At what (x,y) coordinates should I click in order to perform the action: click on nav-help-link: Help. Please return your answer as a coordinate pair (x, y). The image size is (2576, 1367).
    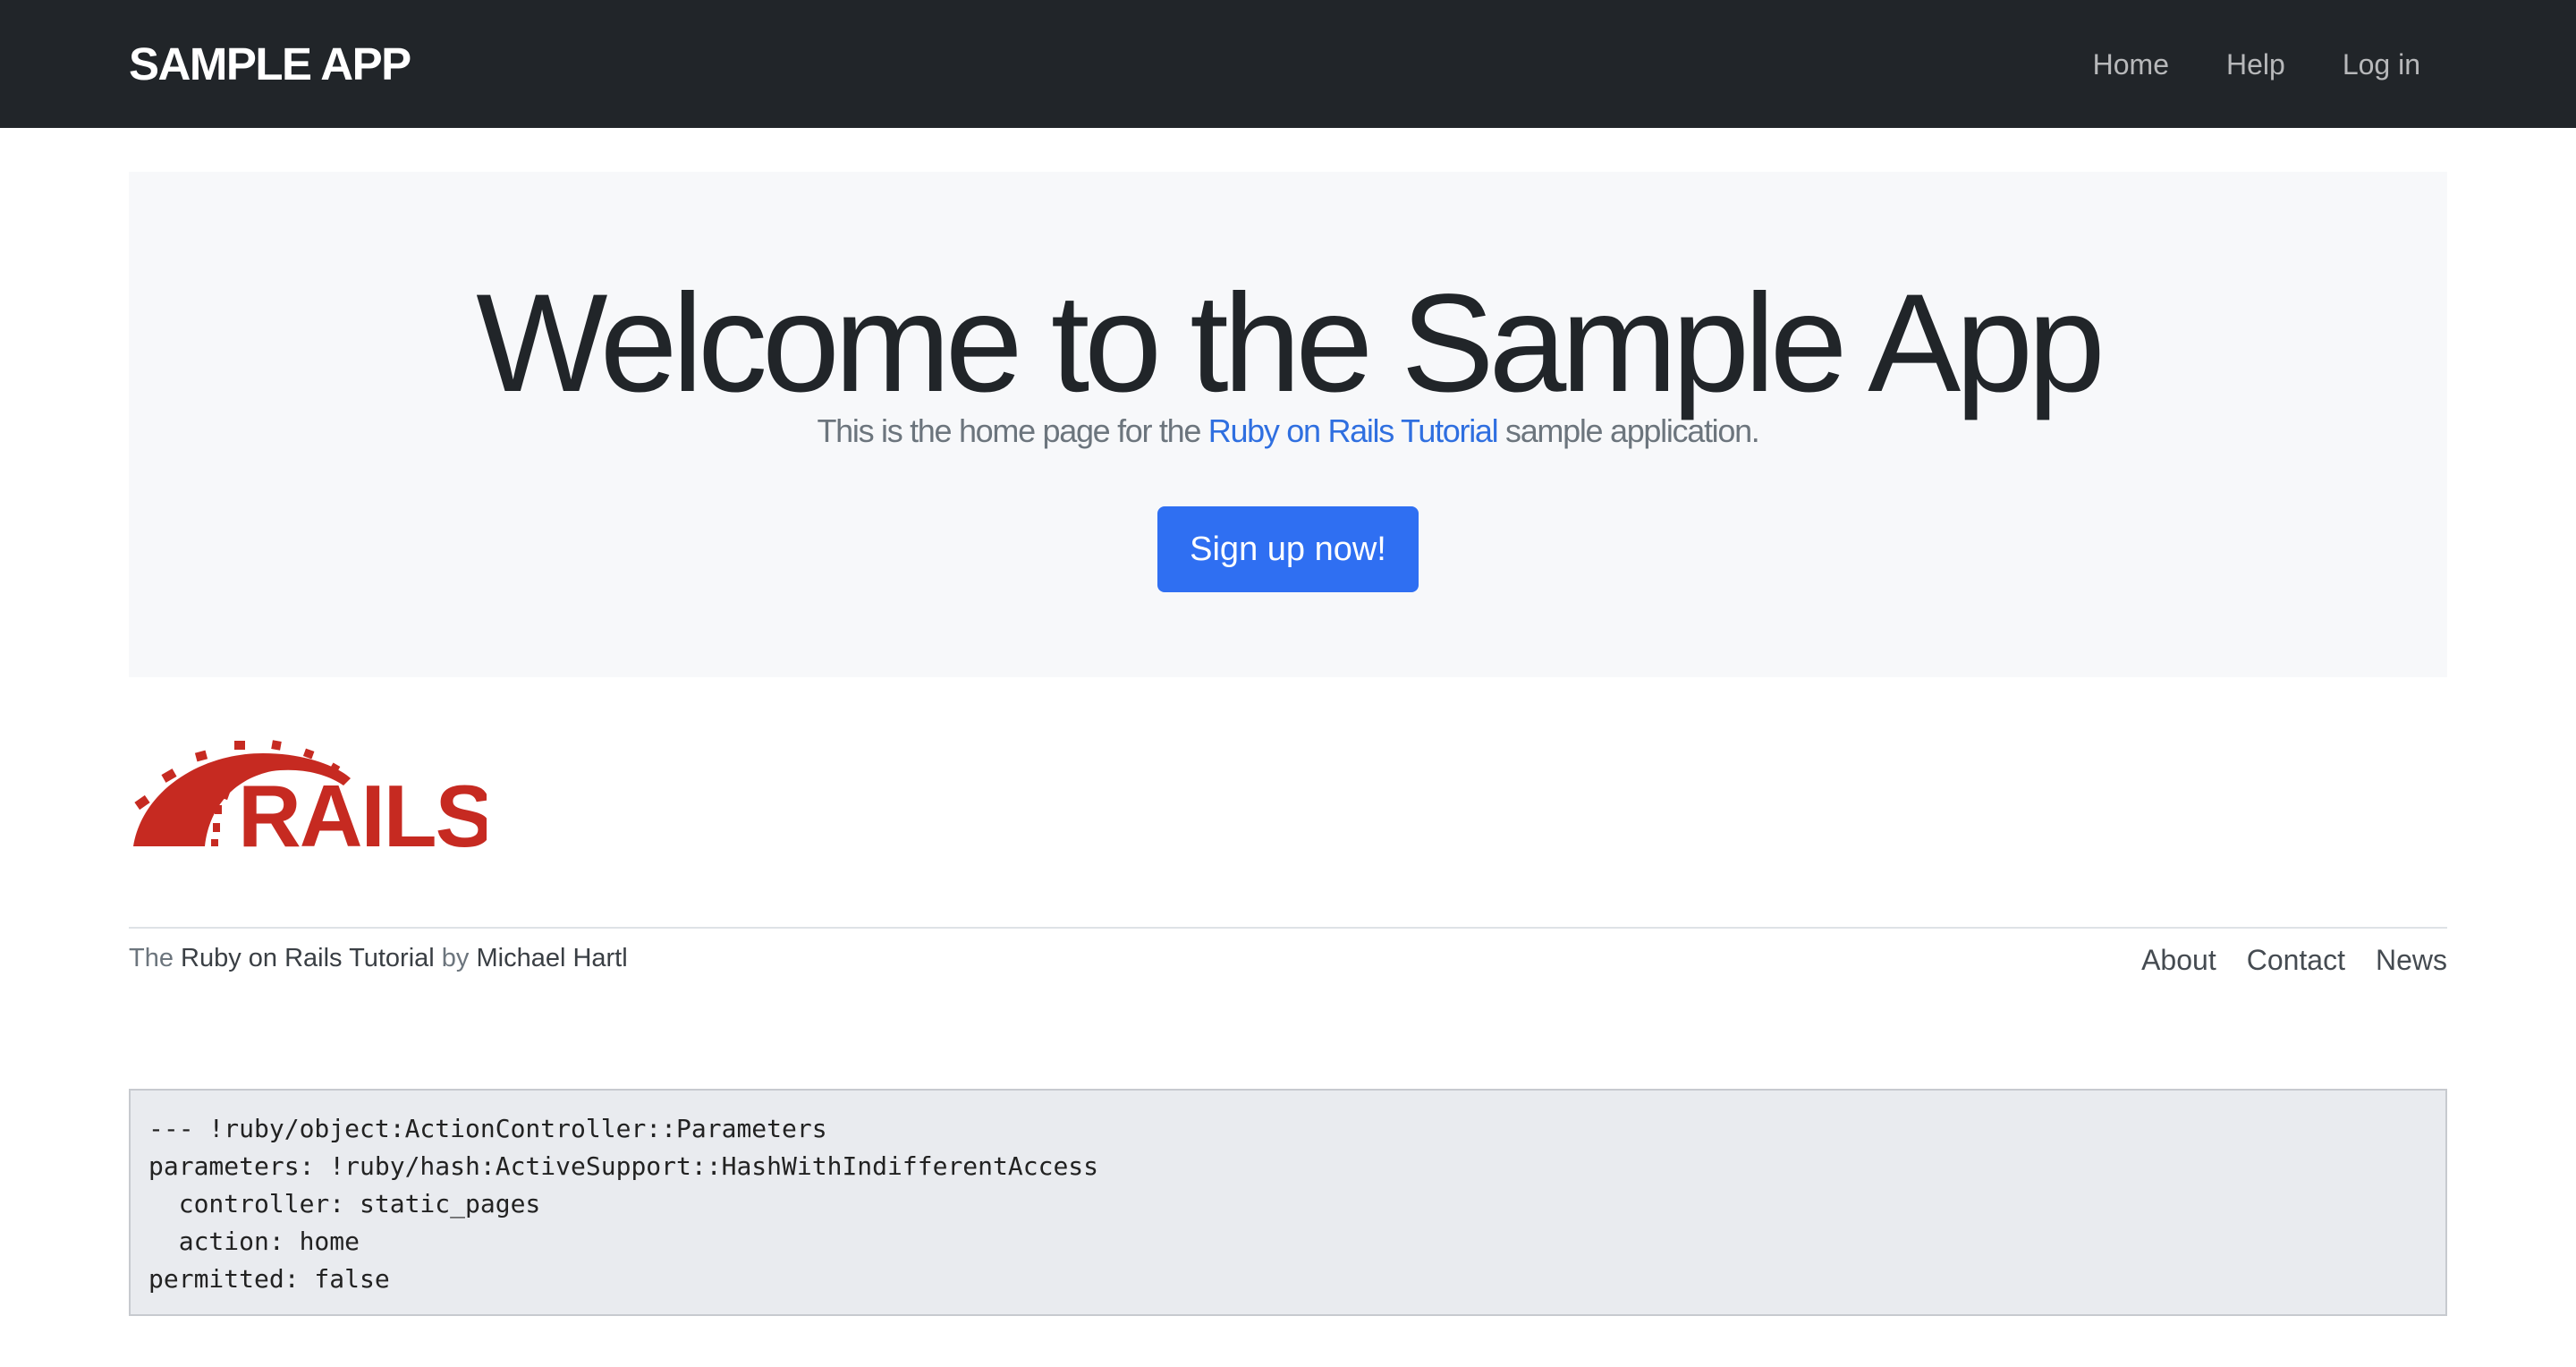
    Looking at the image, I should click on (2255, 64).